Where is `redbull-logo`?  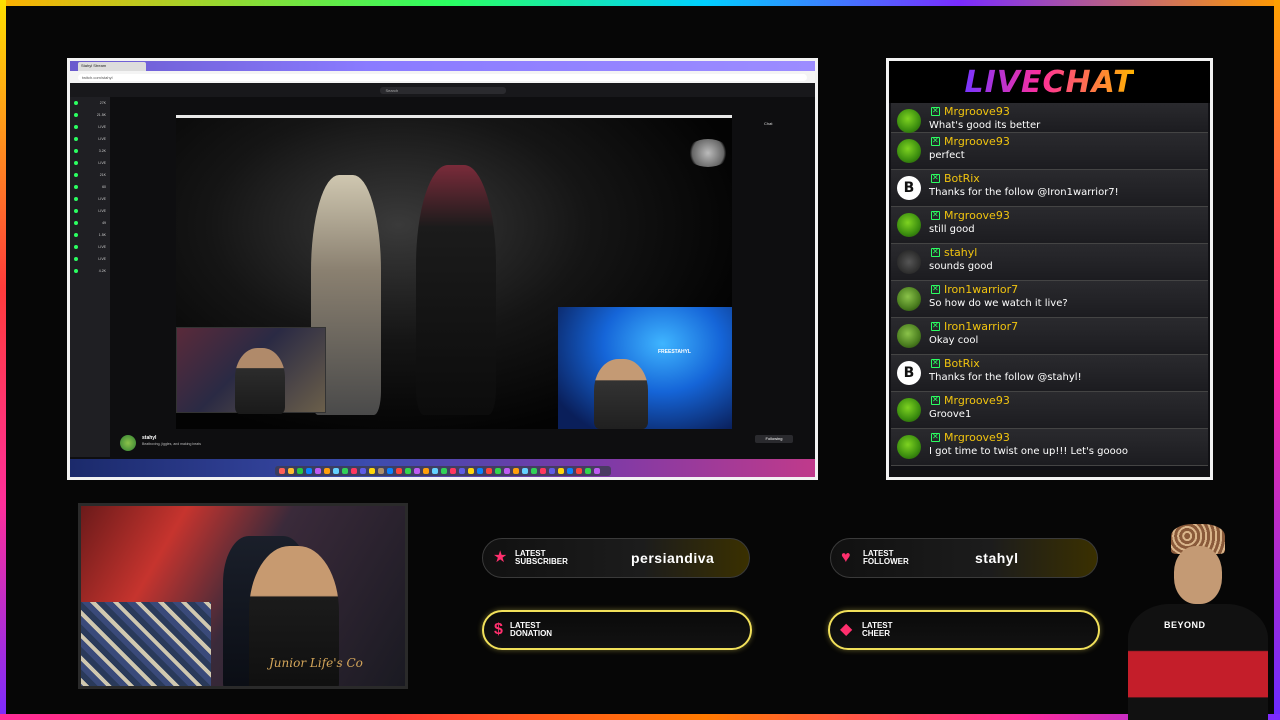 redbull-logo is located at coordinates (708, 153).